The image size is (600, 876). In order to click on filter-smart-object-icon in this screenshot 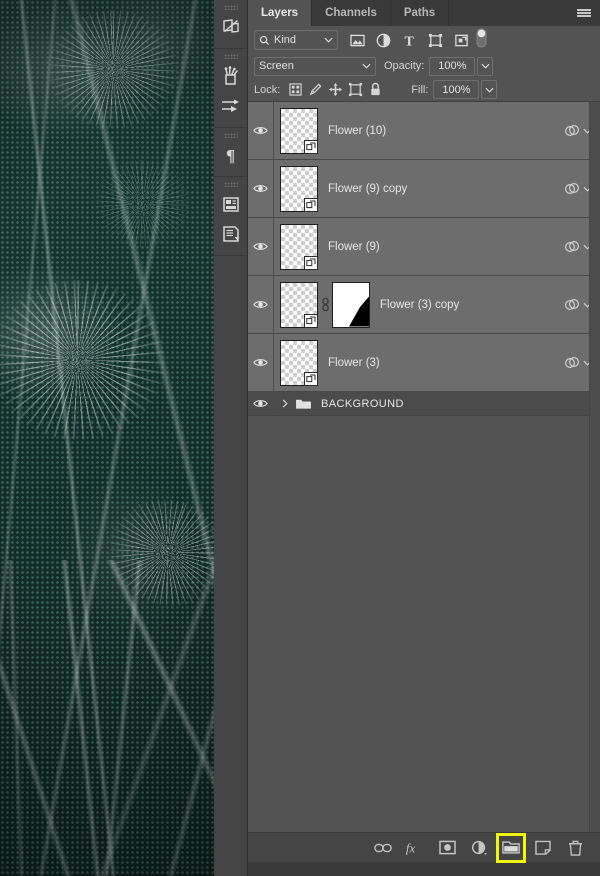, I will do `click(461, 40)`.